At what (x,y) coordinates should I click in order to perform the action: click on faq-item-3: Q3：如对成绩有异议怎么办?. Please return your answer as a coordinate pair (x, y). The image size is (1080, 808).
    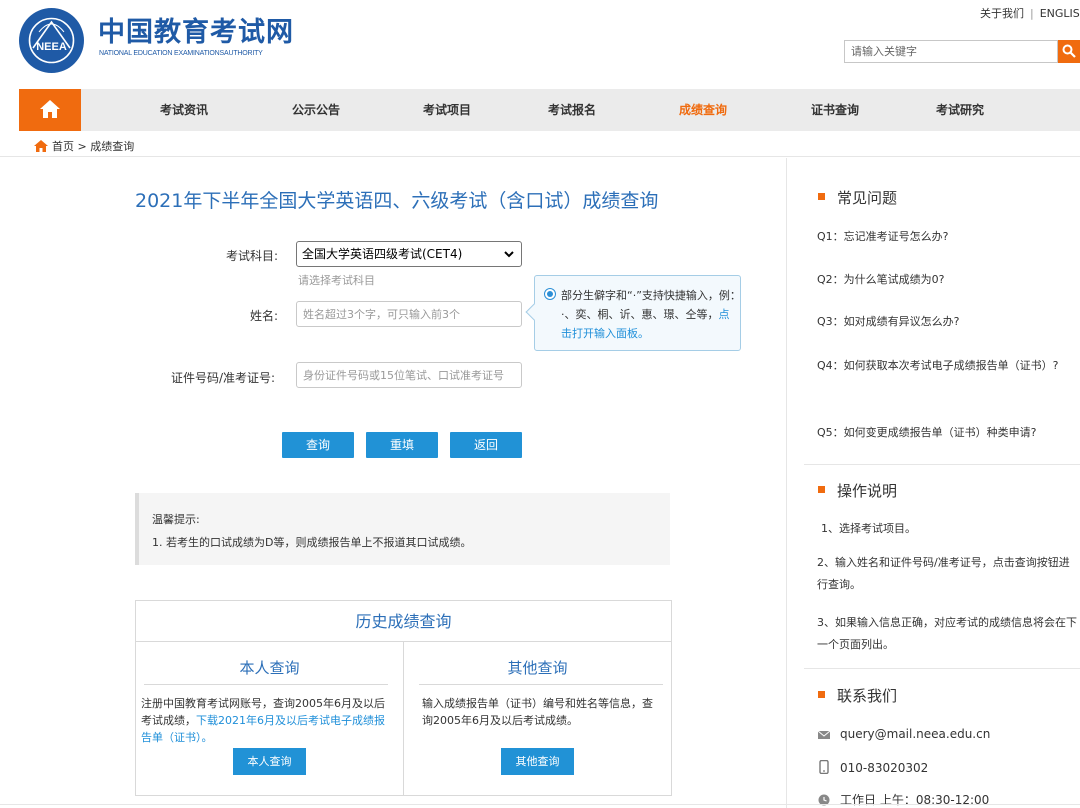
    Looking at the image, I should click on (944, 322).